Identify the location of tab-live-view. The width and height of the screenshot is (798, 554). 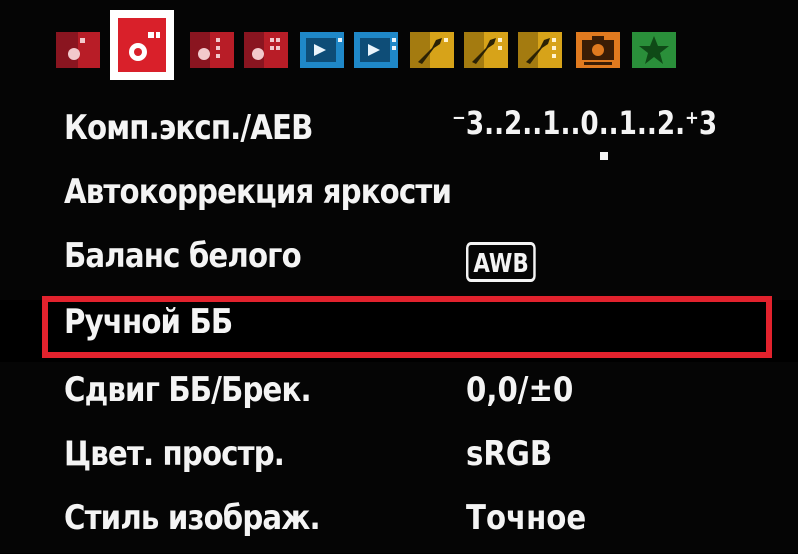
(598, 48).